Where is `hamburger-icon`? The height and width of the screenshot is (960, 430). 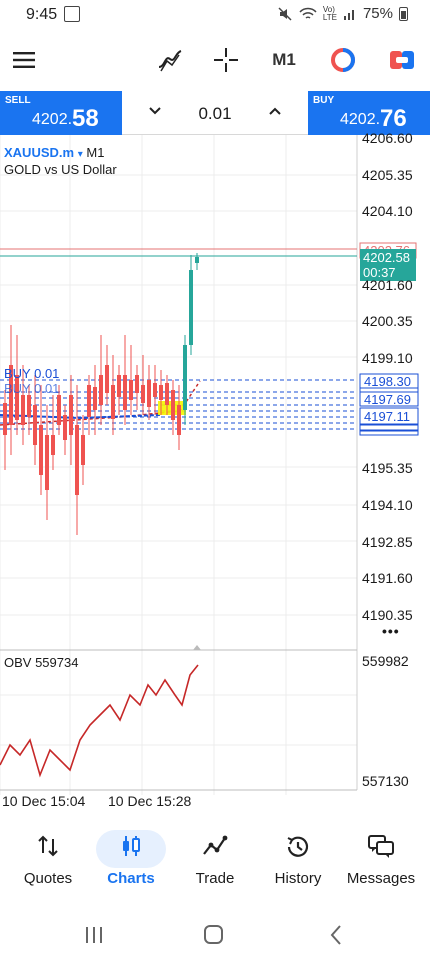 hamburger-icon is located at coordinates (24, 60).